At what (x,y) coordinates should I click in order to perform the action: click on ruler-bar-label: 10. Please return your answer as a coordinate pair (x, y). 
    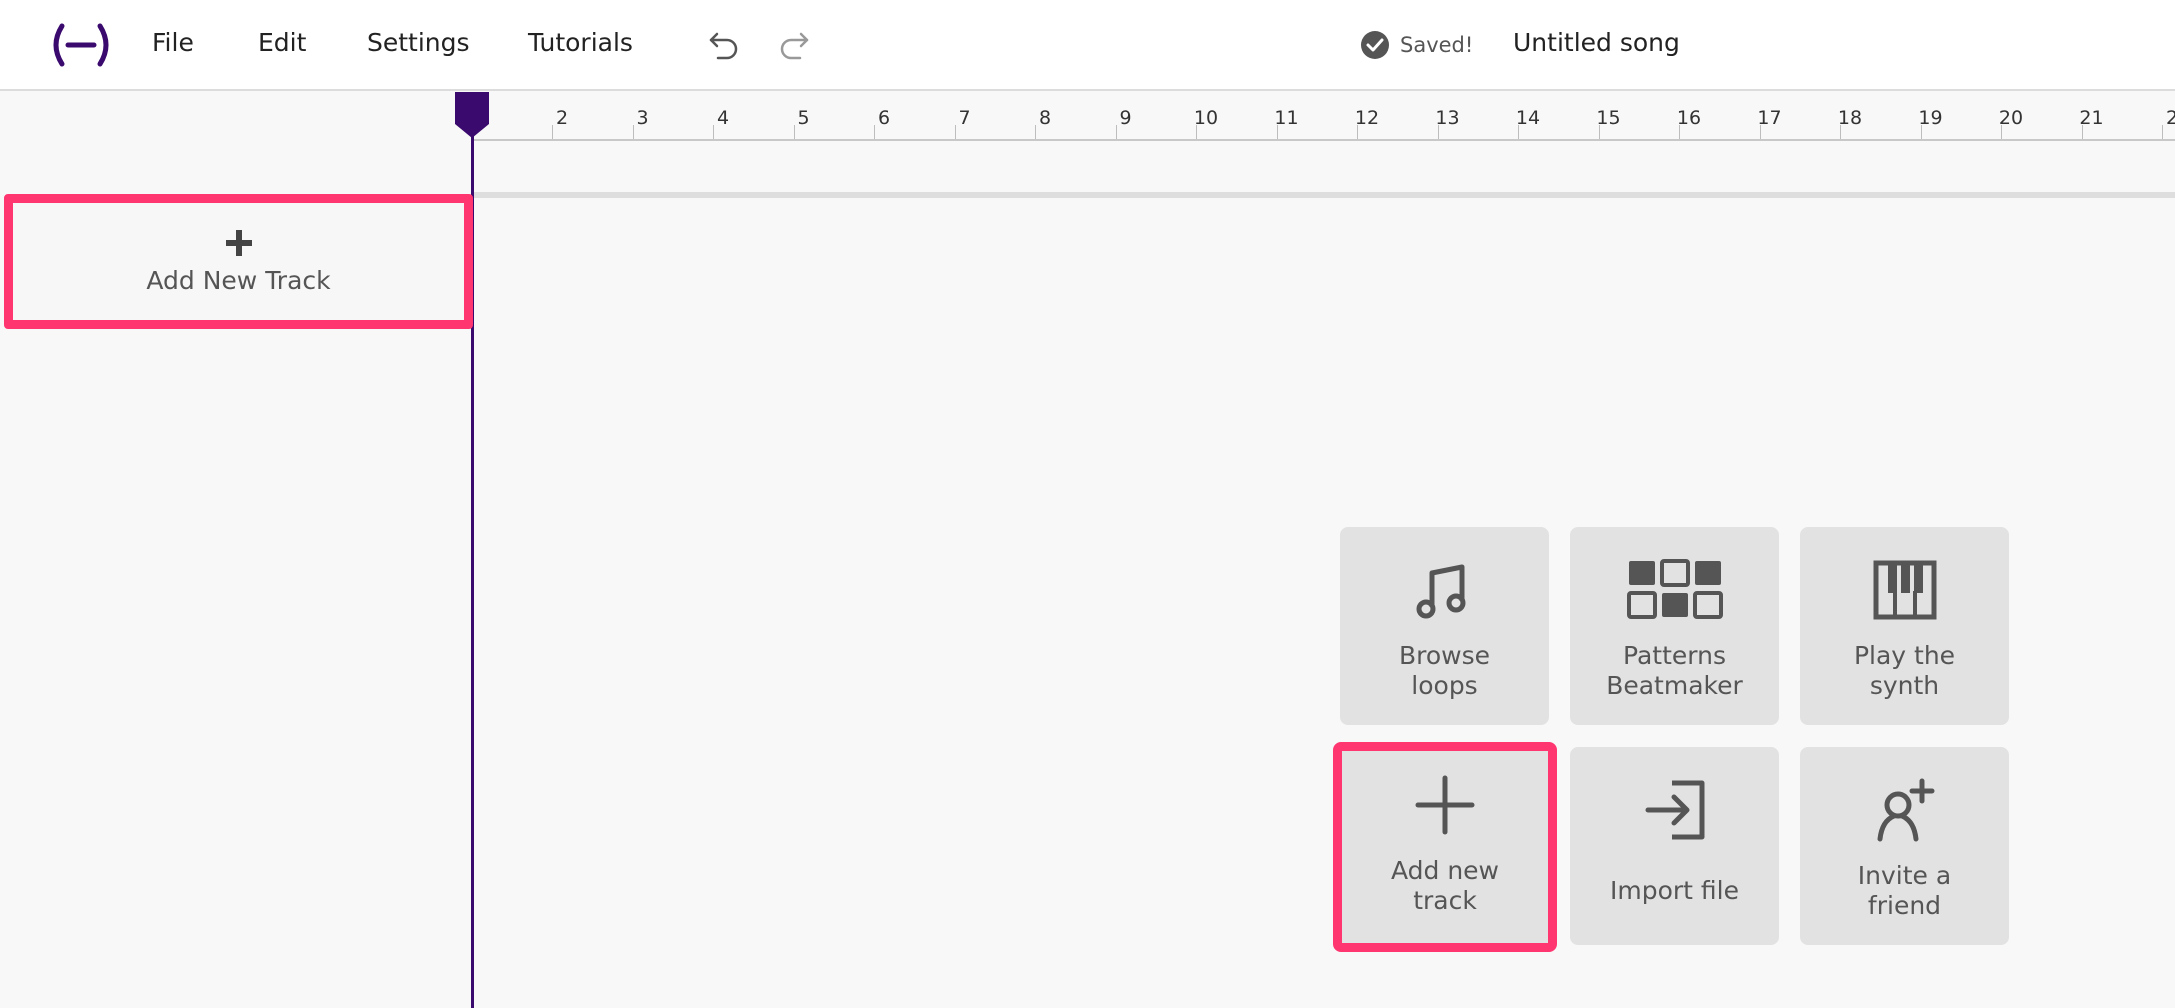
    Looking at the image, I should click on (1206, 118).